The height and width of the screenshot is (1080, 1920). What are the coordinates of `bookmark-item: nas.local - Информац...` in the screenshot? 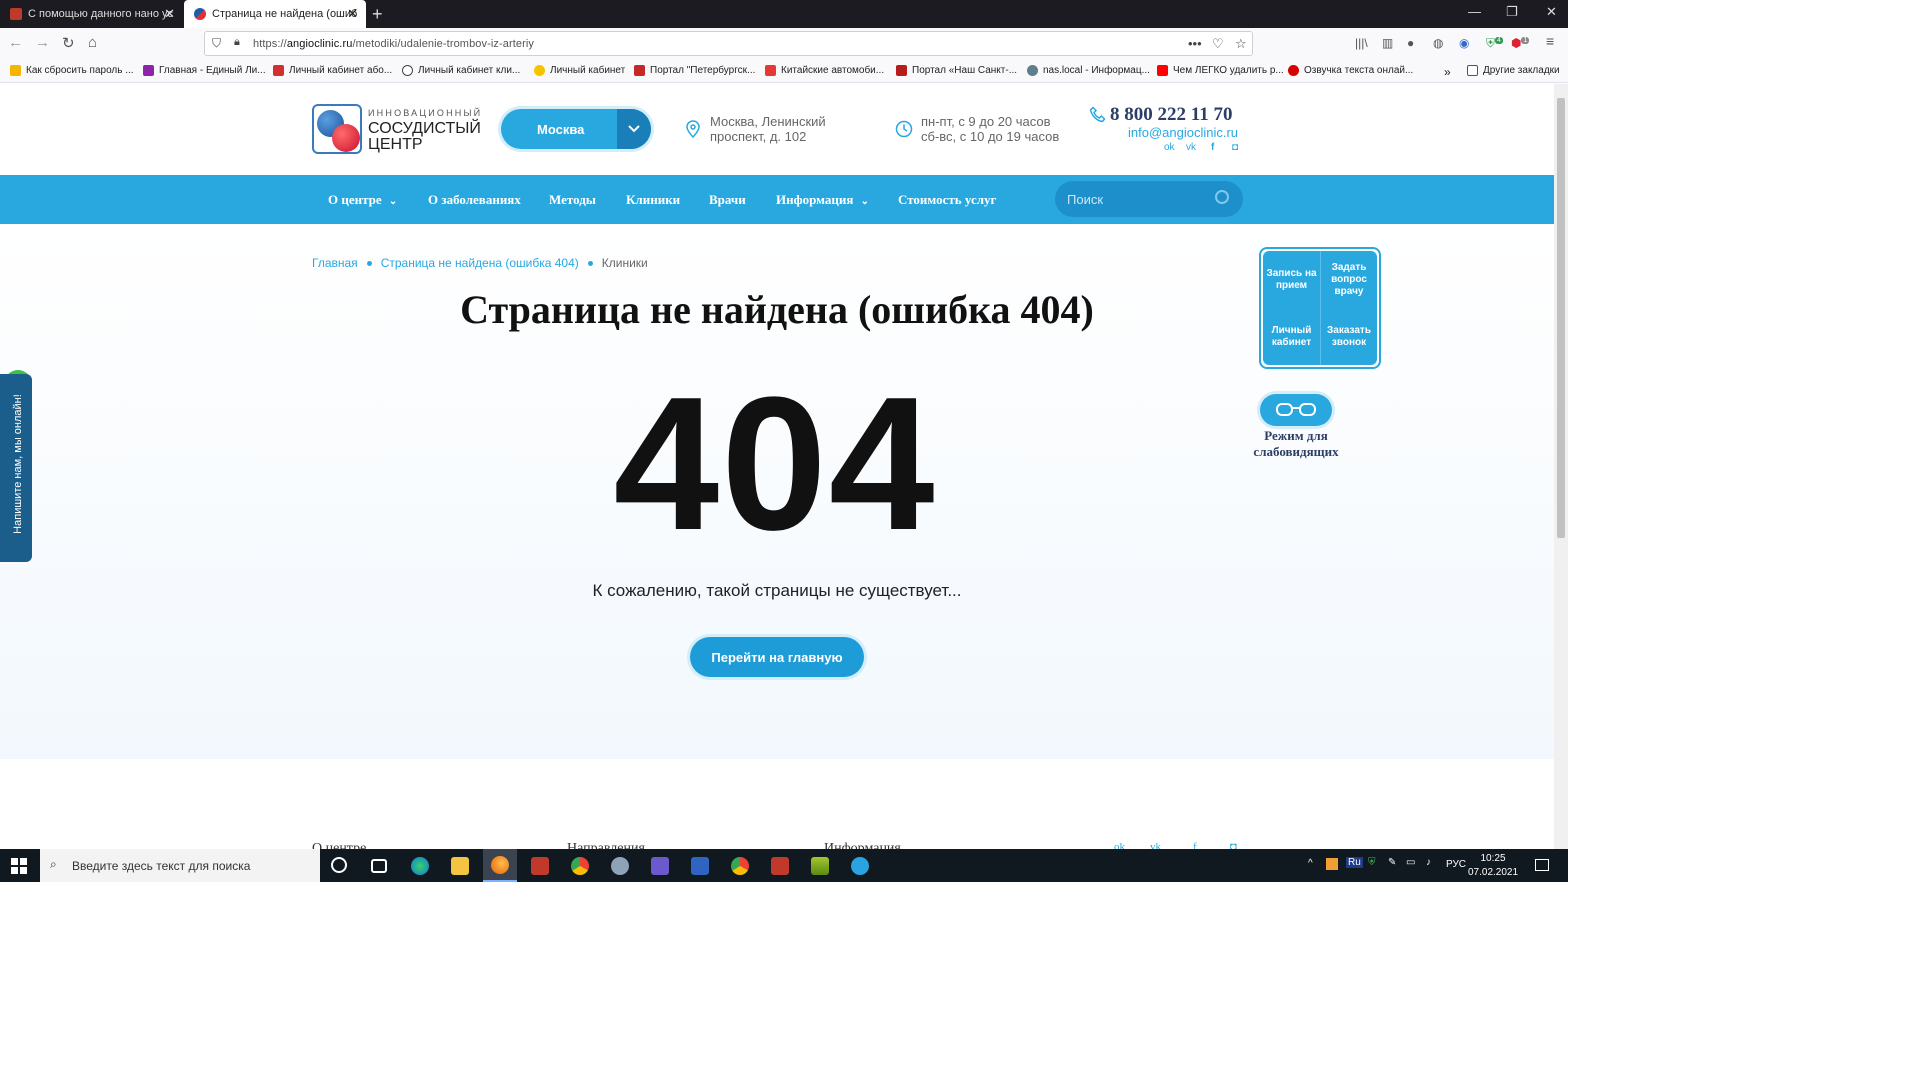 It's located at (1088, 70).